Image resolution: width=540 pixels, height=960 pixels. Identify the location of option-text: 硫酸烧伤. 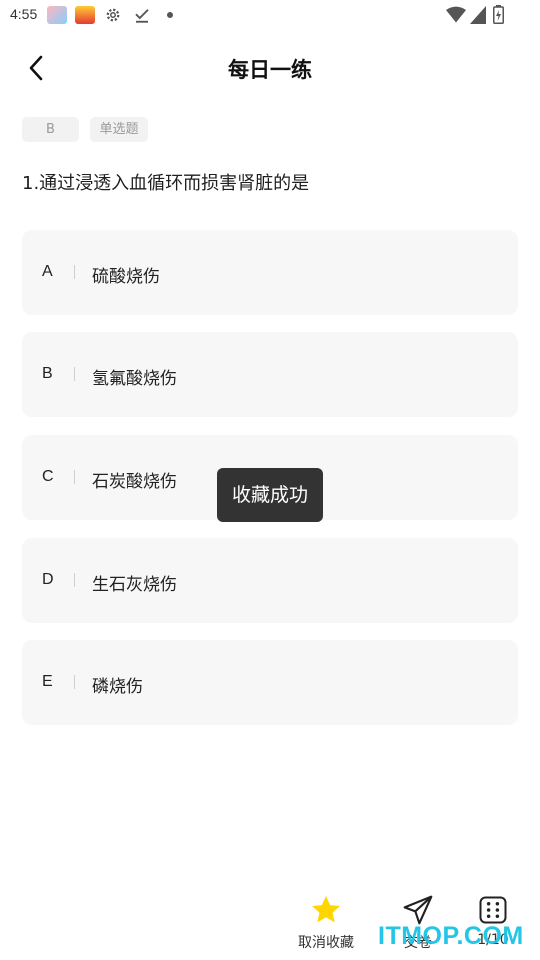
(126, 277).